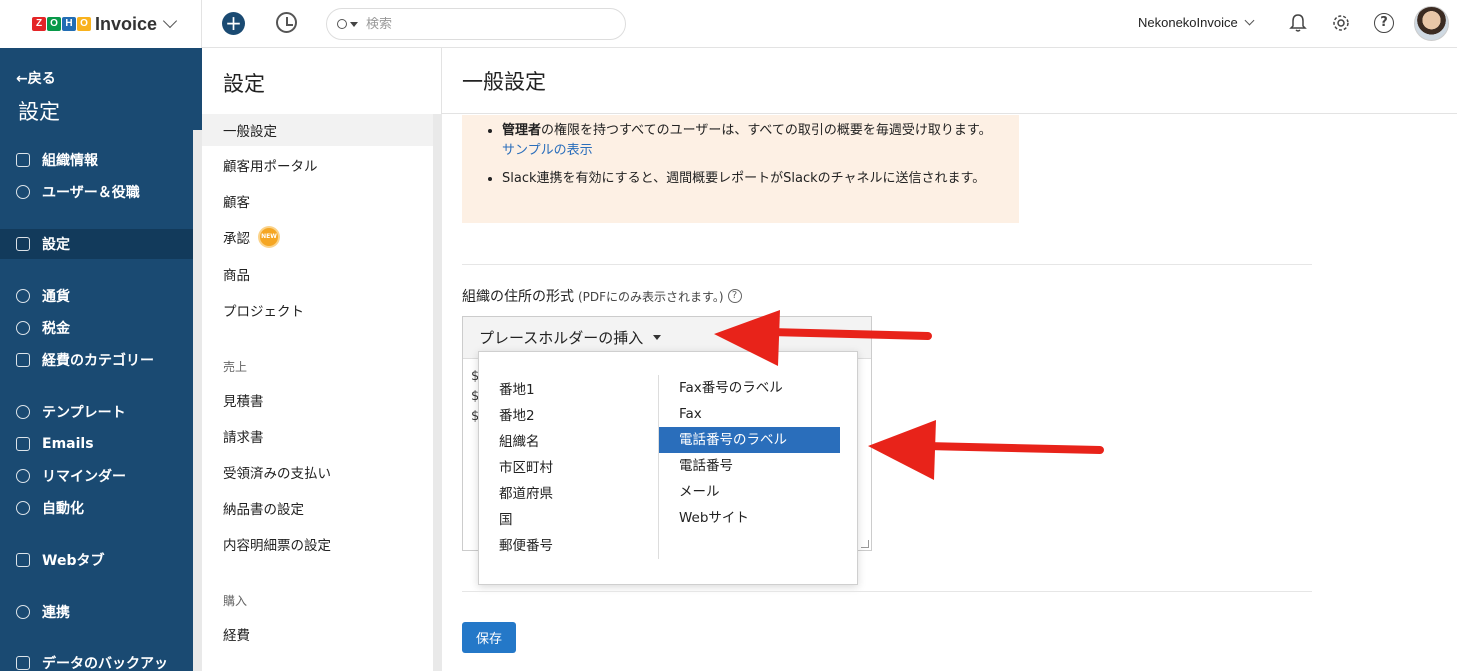  Describe the element at coordinates (277, 474) in the screenshot. I see `settings-item-label: 受領済みの支払い` at that location.